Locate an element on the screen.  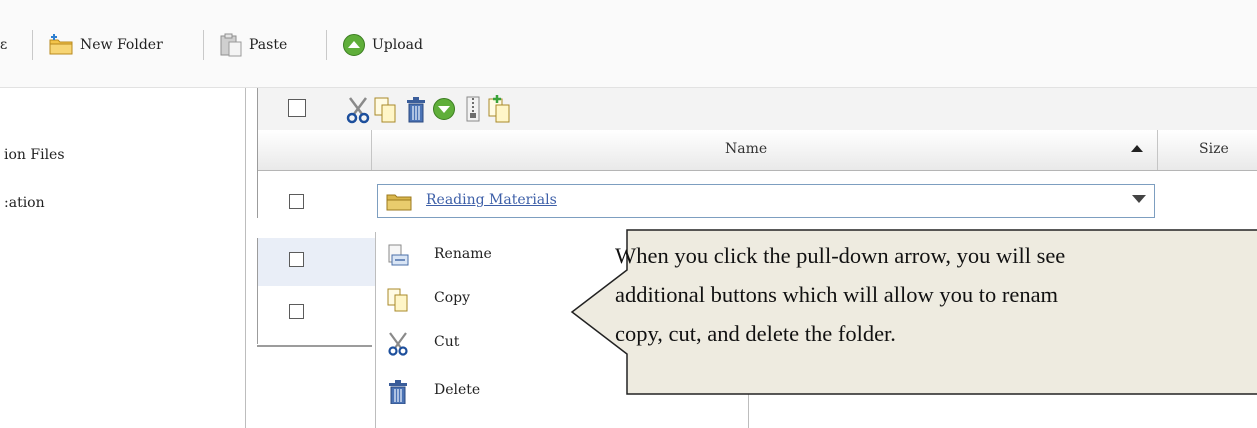
menu-label-rename: Rename is located at coordinates (463, 254).